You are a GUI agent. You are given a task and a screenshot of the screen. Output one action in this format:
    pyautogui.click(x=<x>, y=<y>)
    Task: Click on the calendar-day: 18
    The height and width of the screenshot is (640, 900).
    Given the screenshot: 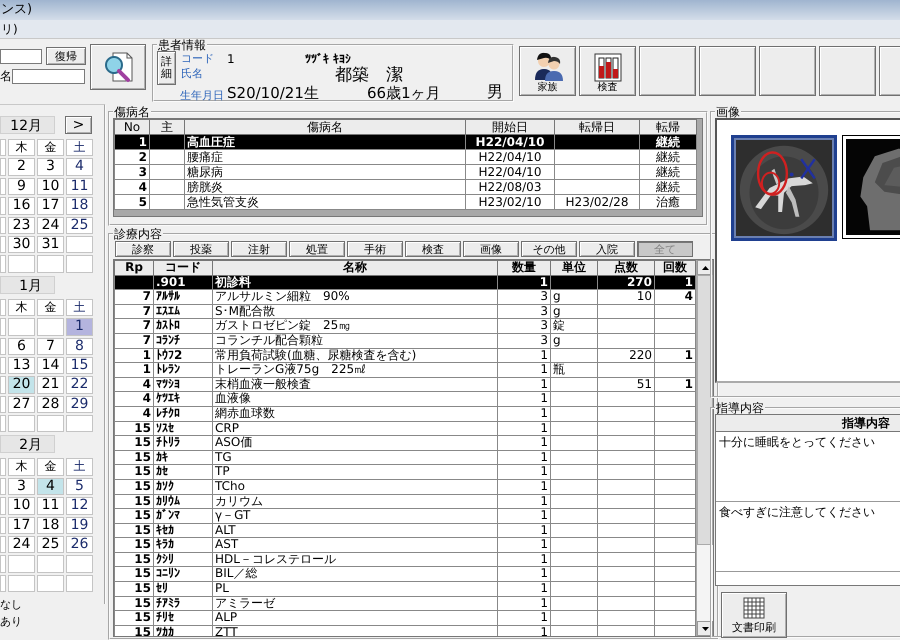 What is the action you would take?
    pyautogui.click(x=50, y=525)
    